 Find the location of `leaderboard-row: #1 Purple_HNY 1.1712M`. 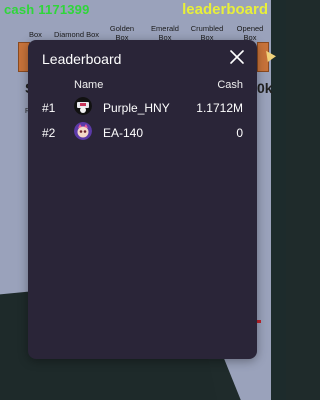

leaderboard-row: #1 Purple_HNY 1.1712M is located at coordinates (142, 108).